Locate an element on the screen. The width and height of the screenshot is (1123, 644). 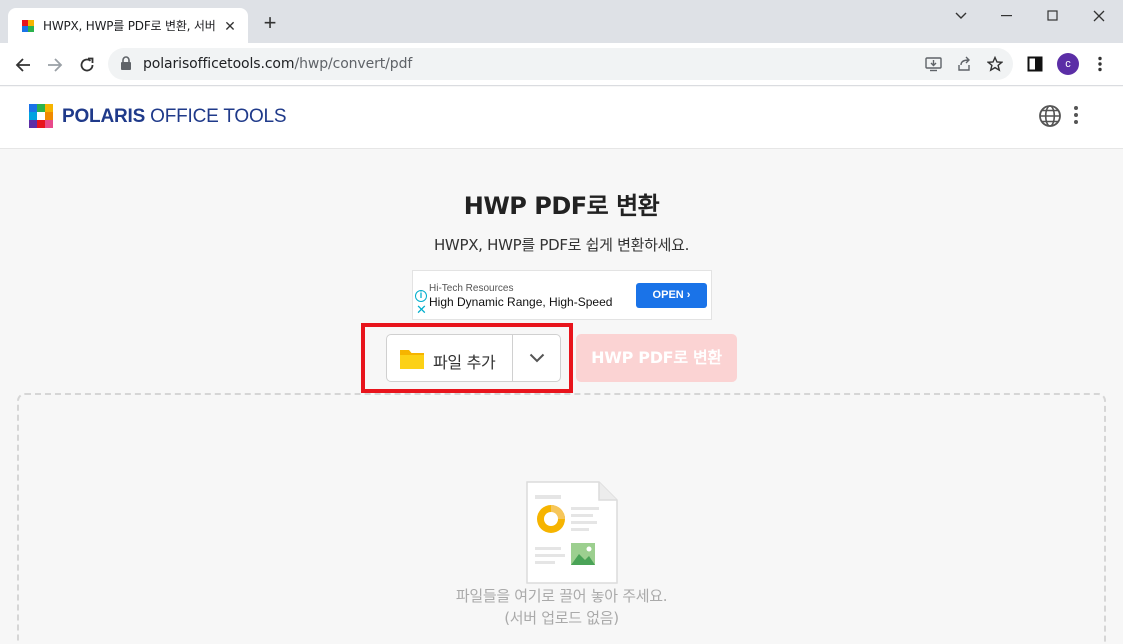
ad-close-icon: ✕ is located at coordinates (421, 310).